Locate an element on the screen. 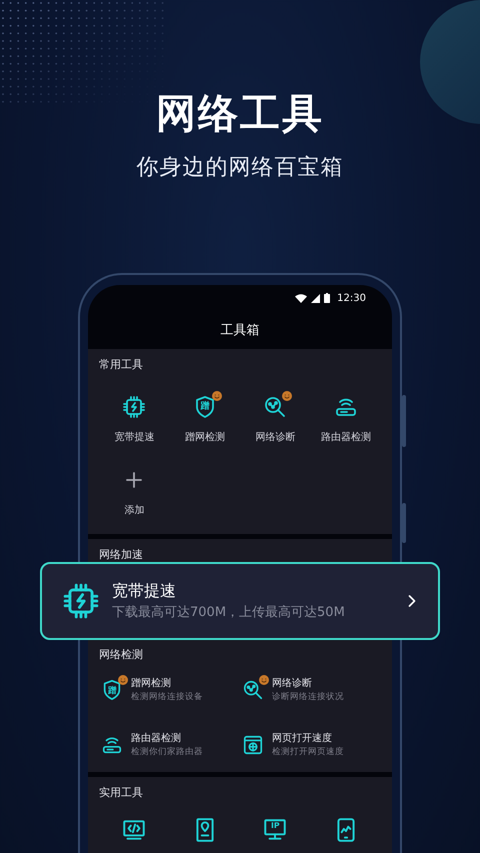 The image size is (480, 853). hero-title: 网络工具 is located at coordinates (240, 114).